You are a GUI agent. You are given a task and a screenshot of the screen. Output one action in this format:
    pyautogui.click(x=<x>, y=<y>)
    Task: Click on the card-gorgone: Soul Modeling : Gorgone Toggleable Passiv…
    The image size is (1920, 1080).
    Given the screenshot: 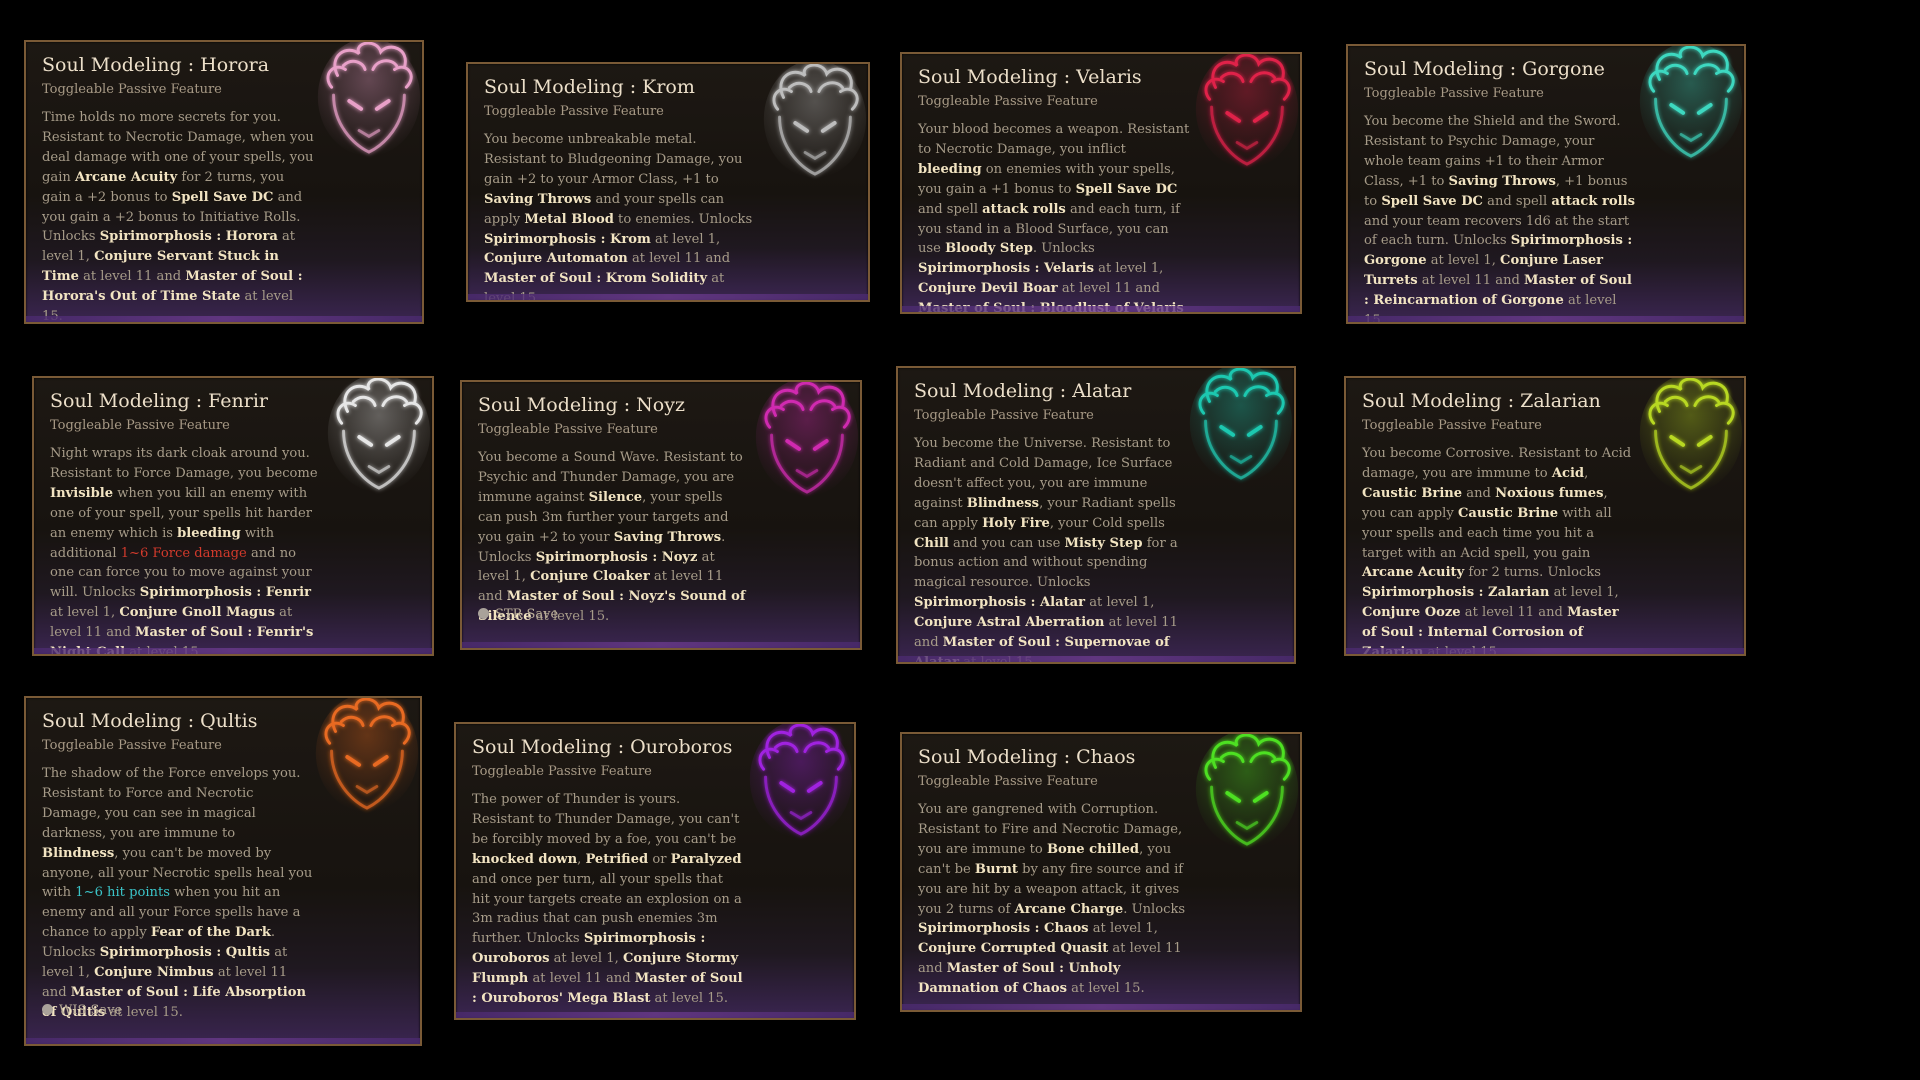 What is the action you would take?
    pyautogui.click(x=1546, y=184)
    